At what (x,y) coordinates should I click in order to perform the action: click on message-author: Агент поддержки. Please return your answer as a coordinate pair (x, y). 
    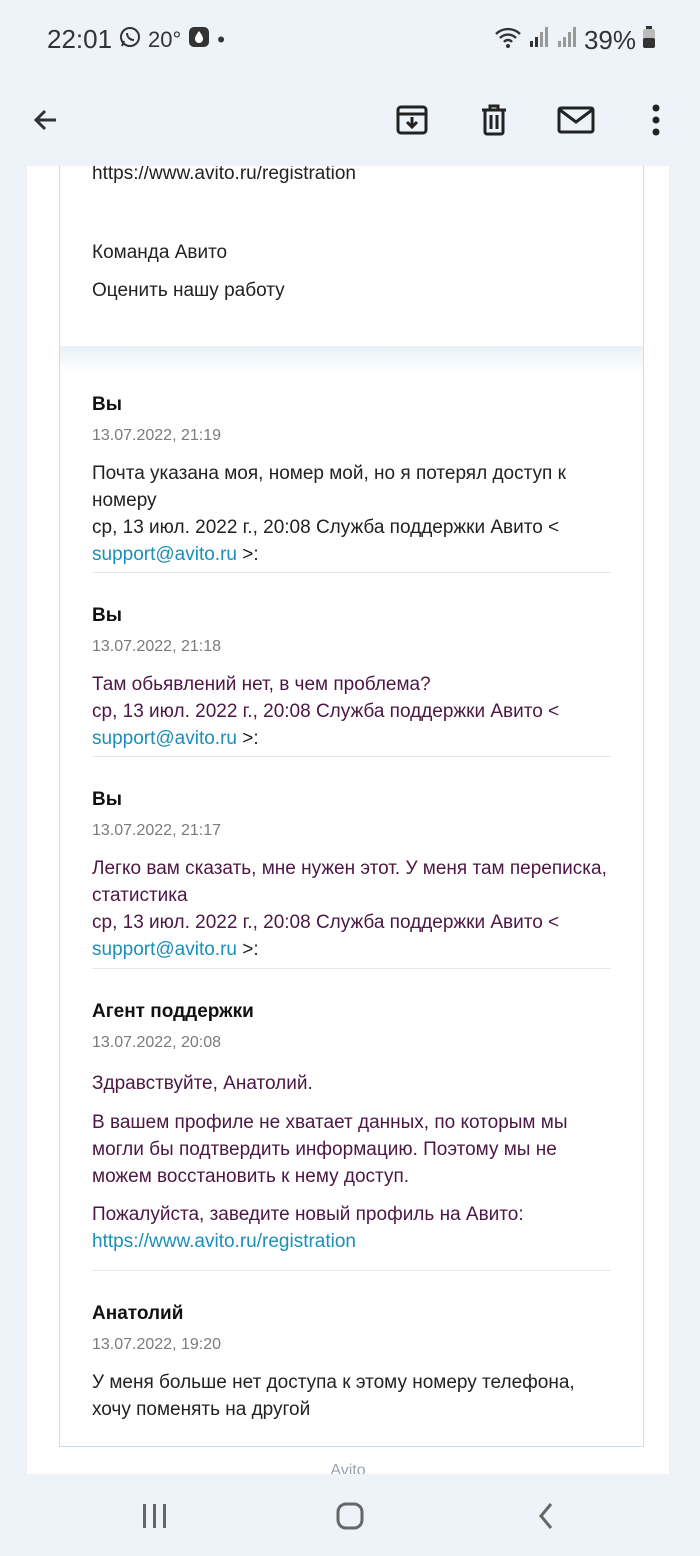
    Looking at the image, I should click on (173, 1011).